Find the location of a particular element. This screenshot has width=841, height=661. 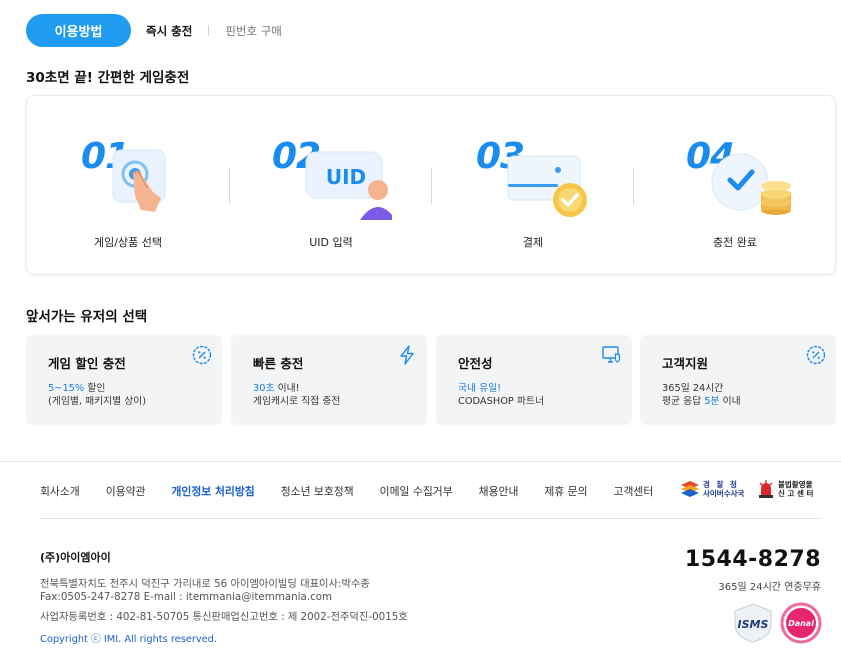

card-check-icon is located at coordinates (547, 186).